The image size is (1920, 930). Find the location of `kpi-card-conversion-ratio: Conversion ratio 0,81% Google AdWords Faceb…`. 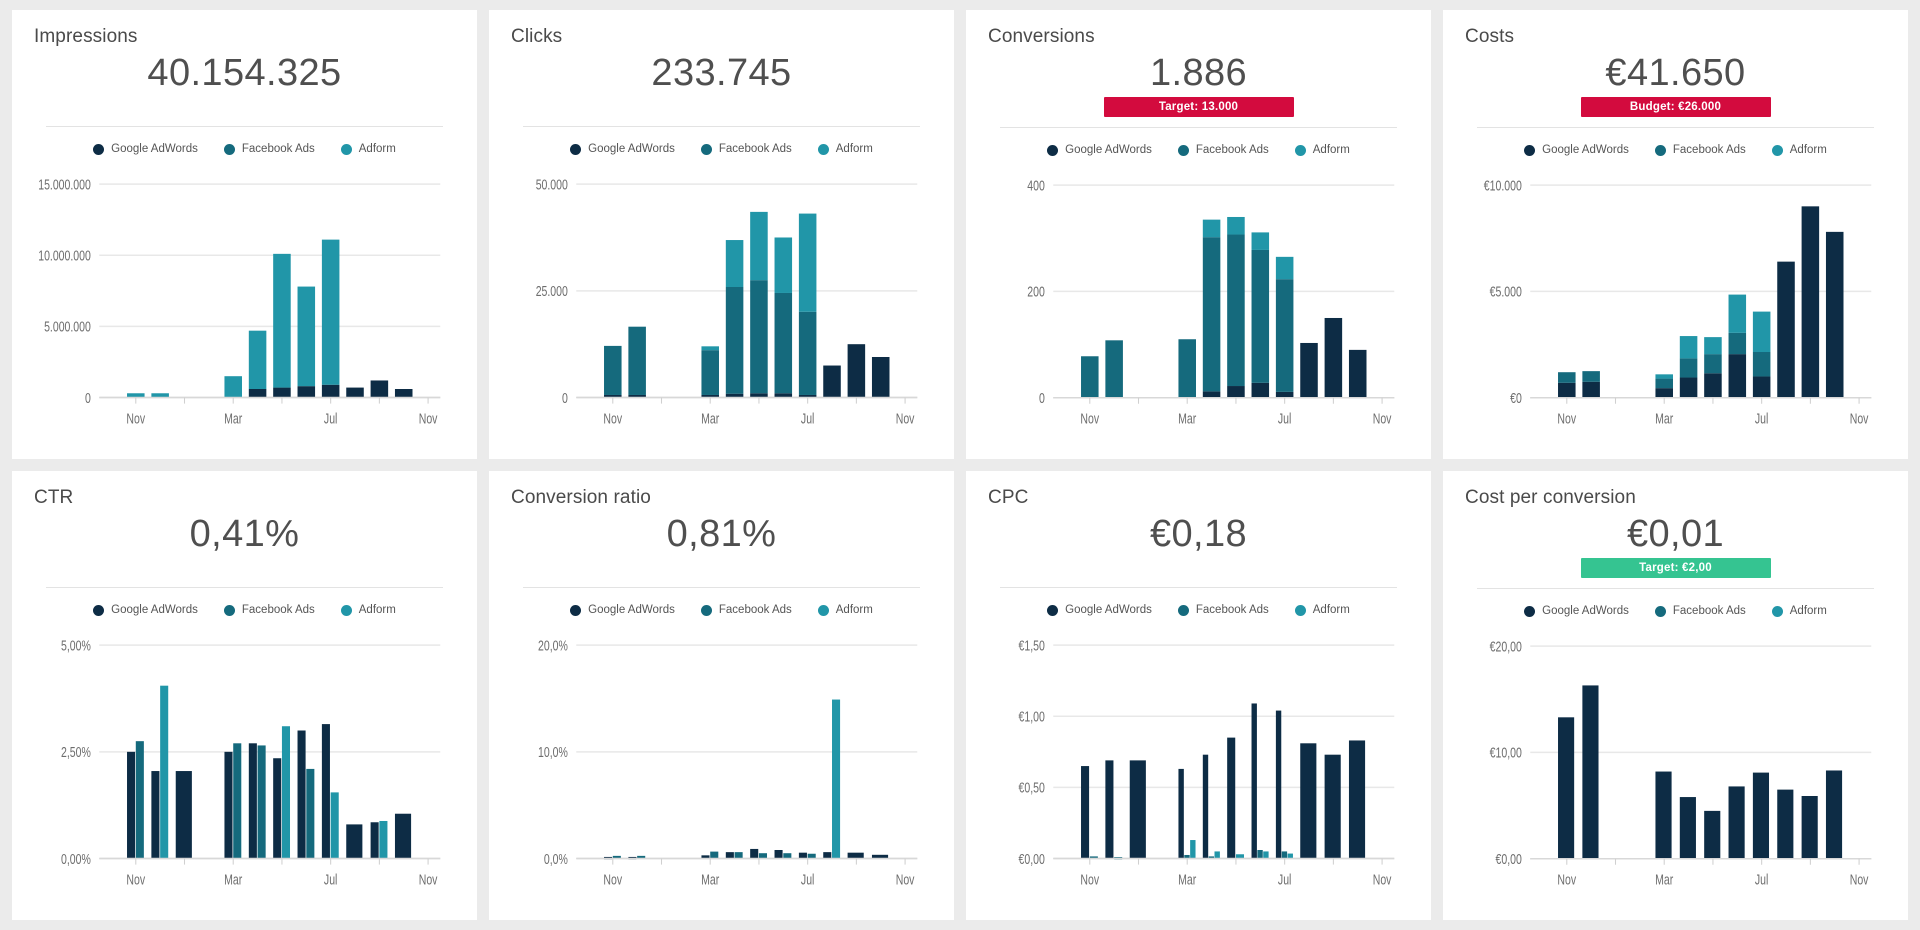

kpi-card-conversion-ratio: Conversion ratio 0,81% Google AdWords Faceb… is located at coordinates (721, 695).